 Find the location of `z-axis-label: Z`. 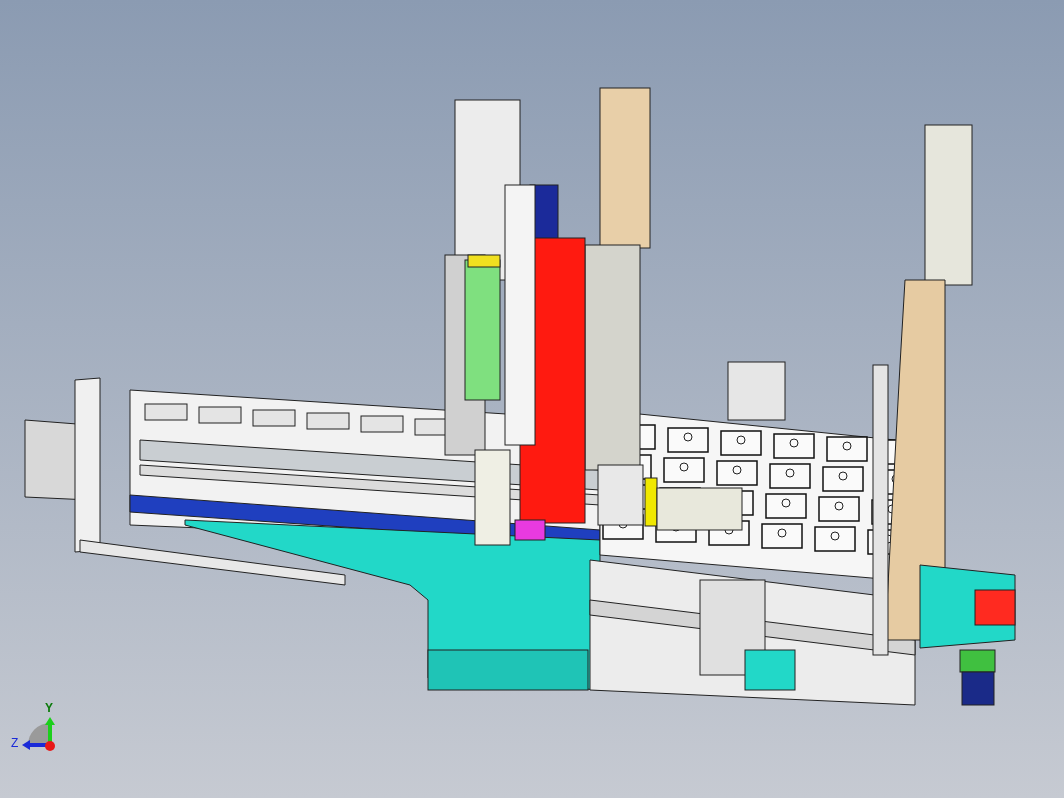

z-axis-label: Z is located at coordinates (15, 743).